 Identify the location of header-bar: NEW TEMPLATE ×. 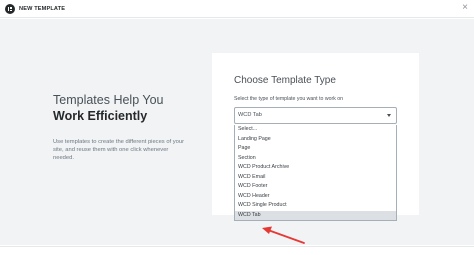
(237, 9).